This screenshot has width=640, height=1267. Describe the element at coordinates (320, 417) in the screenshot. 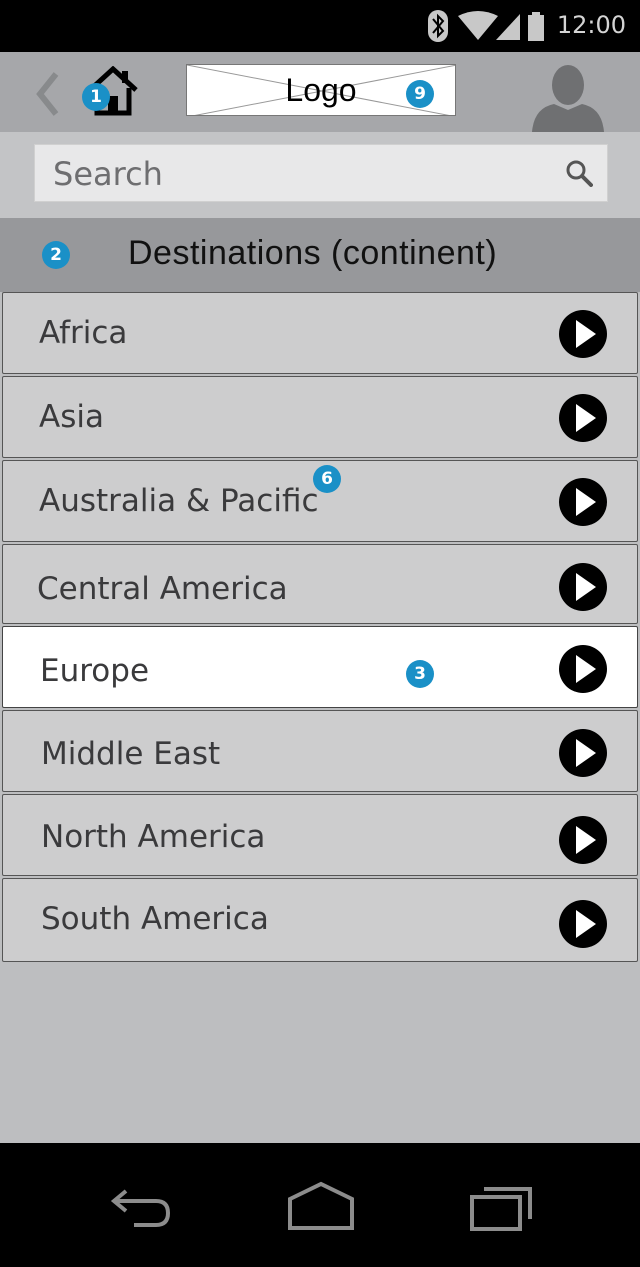

I see `list-item-asia: Asia` at that location.